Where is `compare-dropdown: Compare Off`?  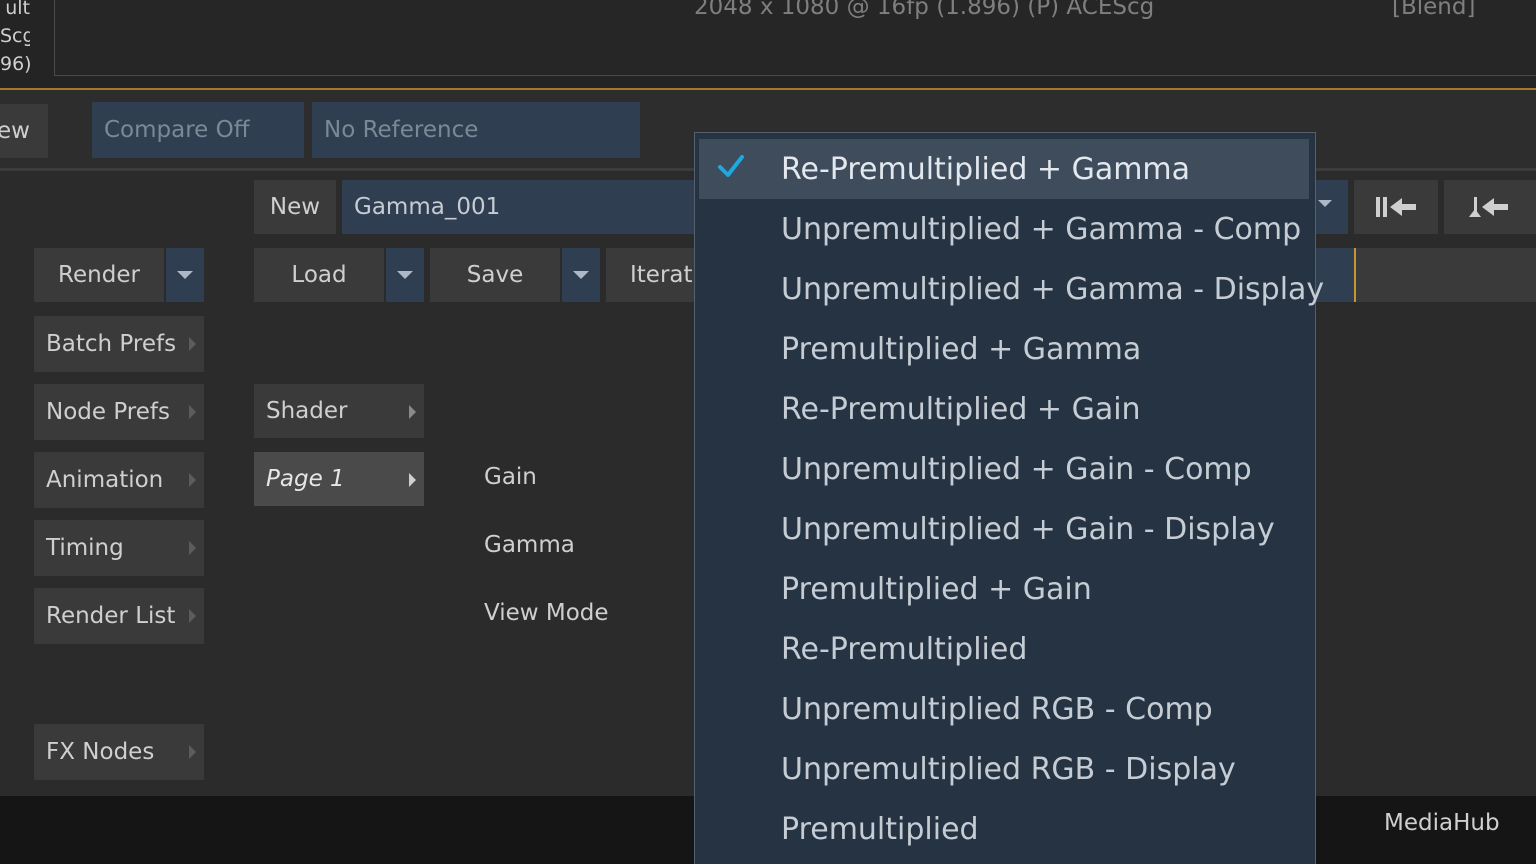 compare-dropdown: Compare Off is located at coordinates (198, 130).